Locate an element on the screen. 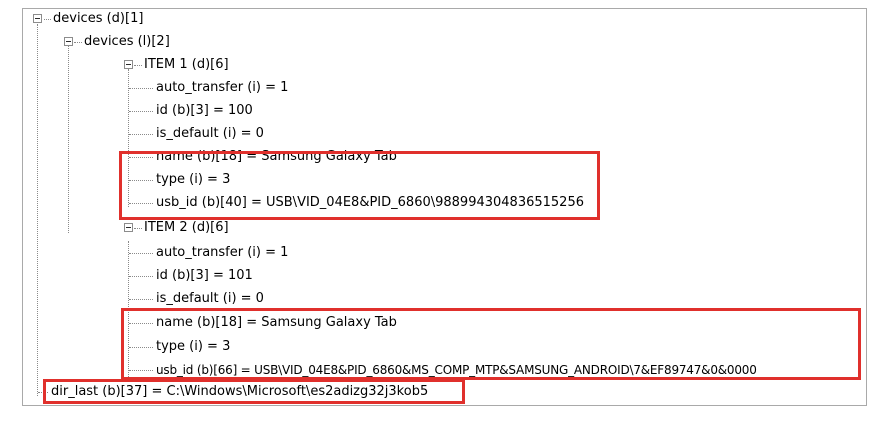 This screenshot has width=890, height=428. tree-leaf-label: id (b)[3] = 100 is located at coordinates (204, 110).